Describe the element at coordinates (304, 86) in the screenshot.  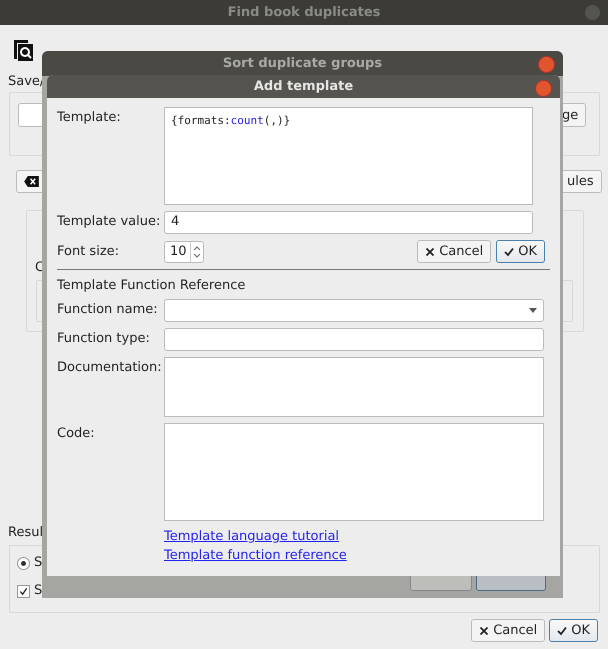
I see `window-title: Add template` at that location.